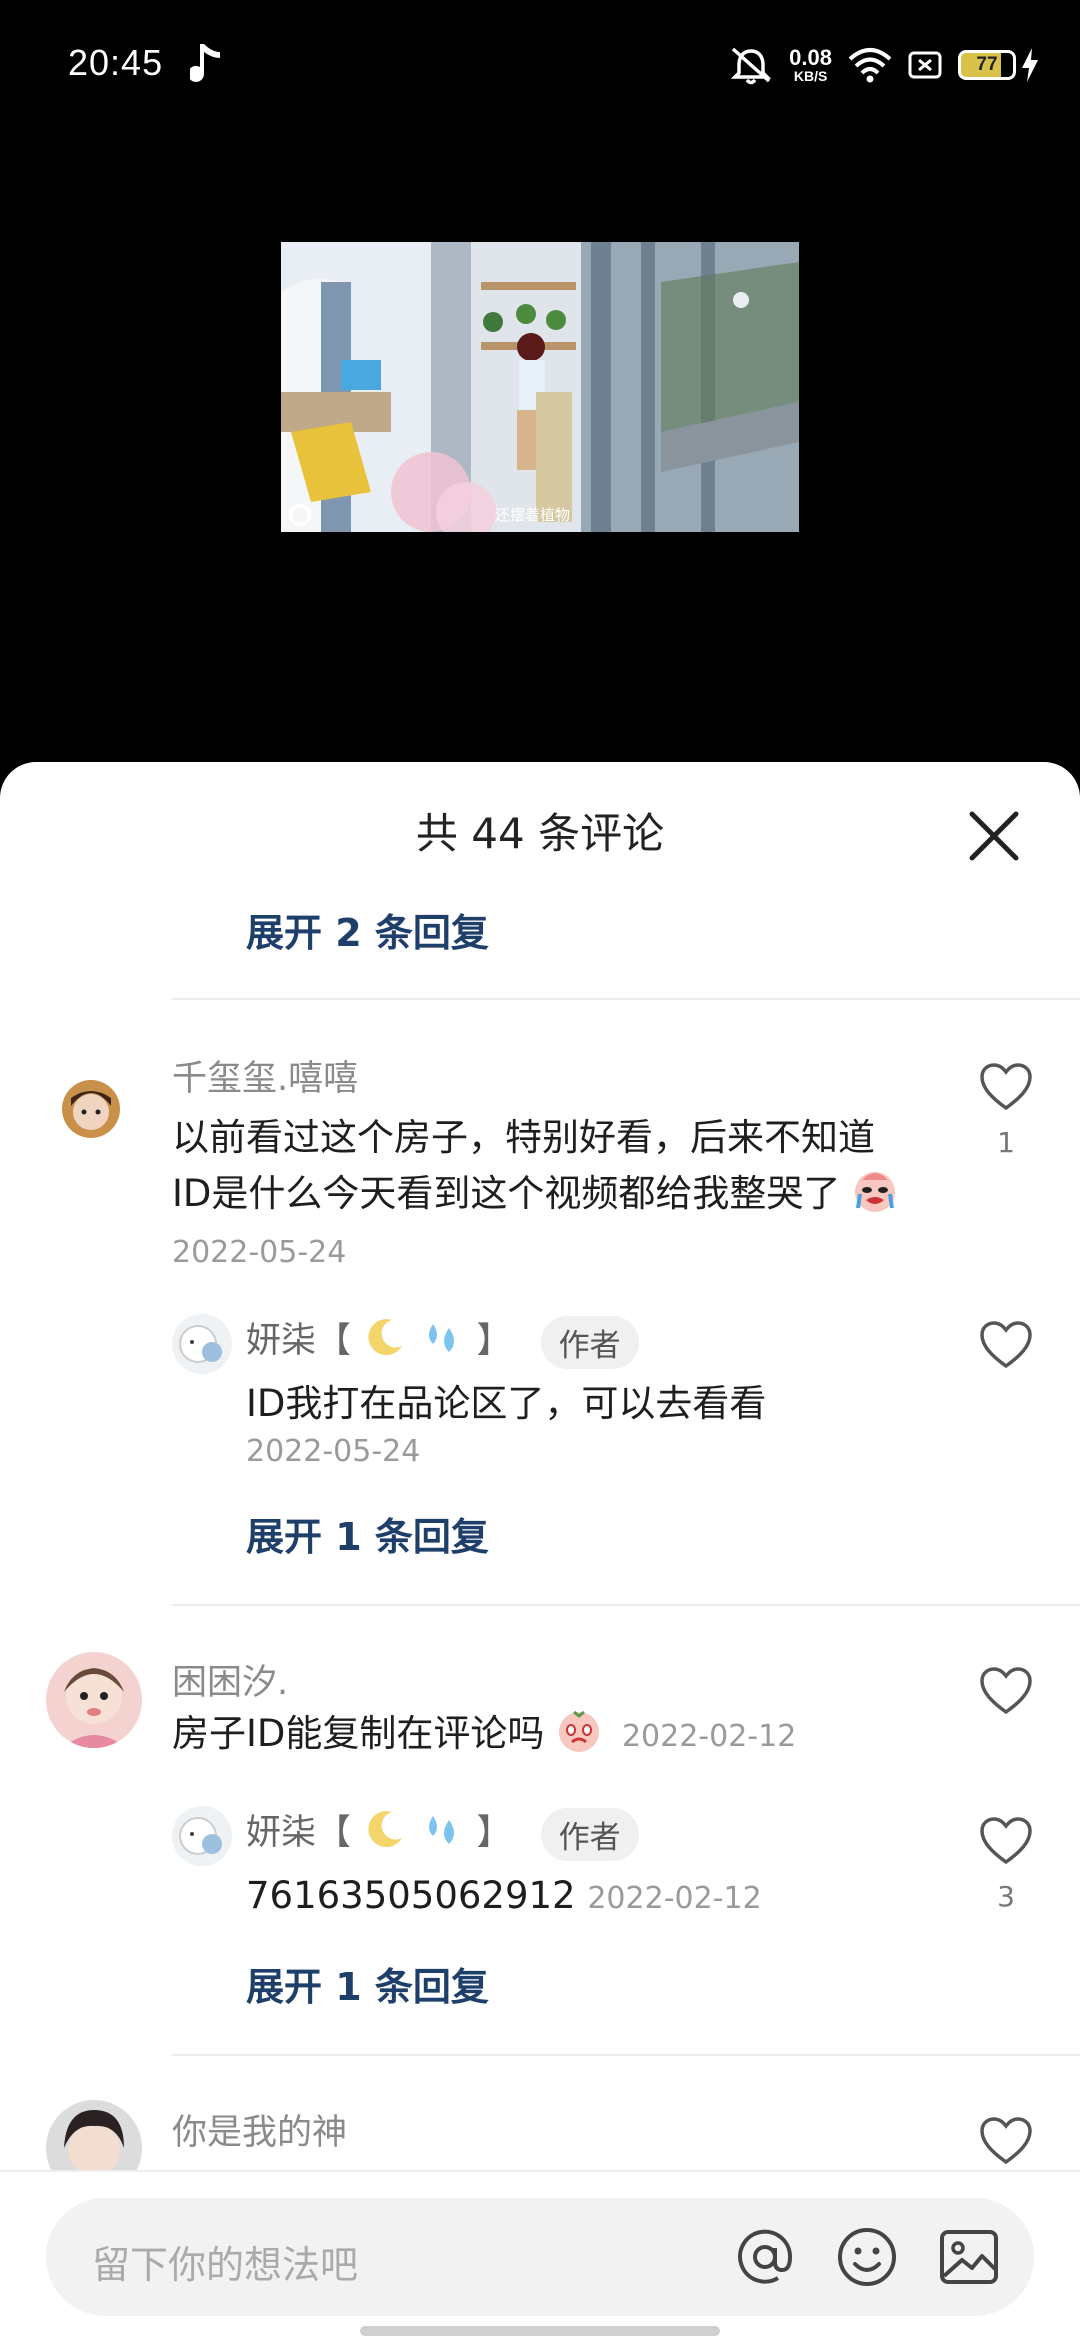  What do you see at coordinates (999, 65) in the screenshot?
I see `battery-icon: 77` at bounding box center [999, 65].